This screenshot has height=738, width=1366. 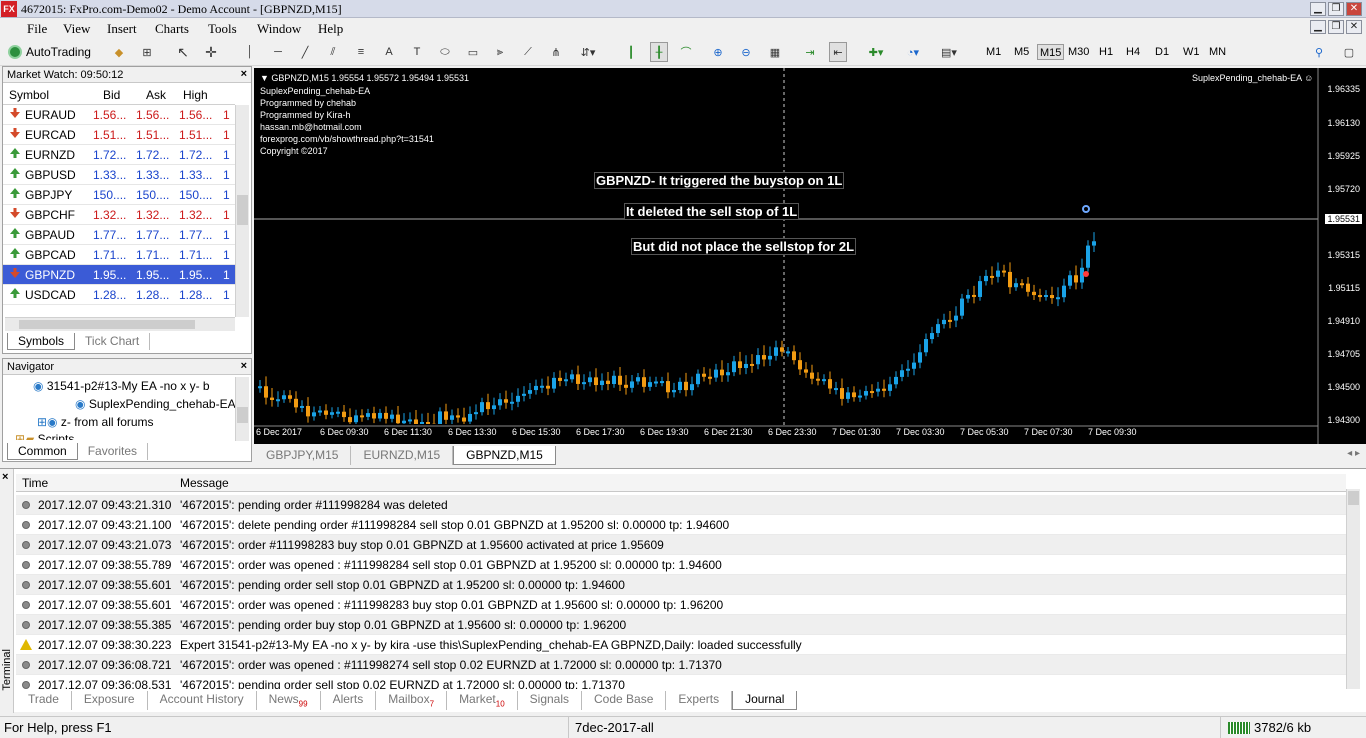 I want to click on tab-signals: Signals, so click(x=550, y=700).